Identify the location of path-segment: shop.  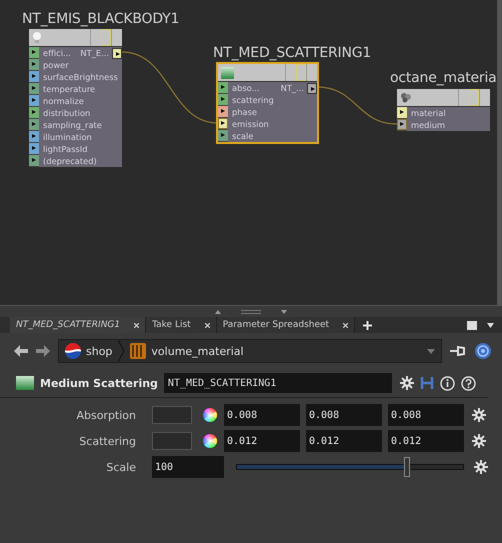
(99, 351).